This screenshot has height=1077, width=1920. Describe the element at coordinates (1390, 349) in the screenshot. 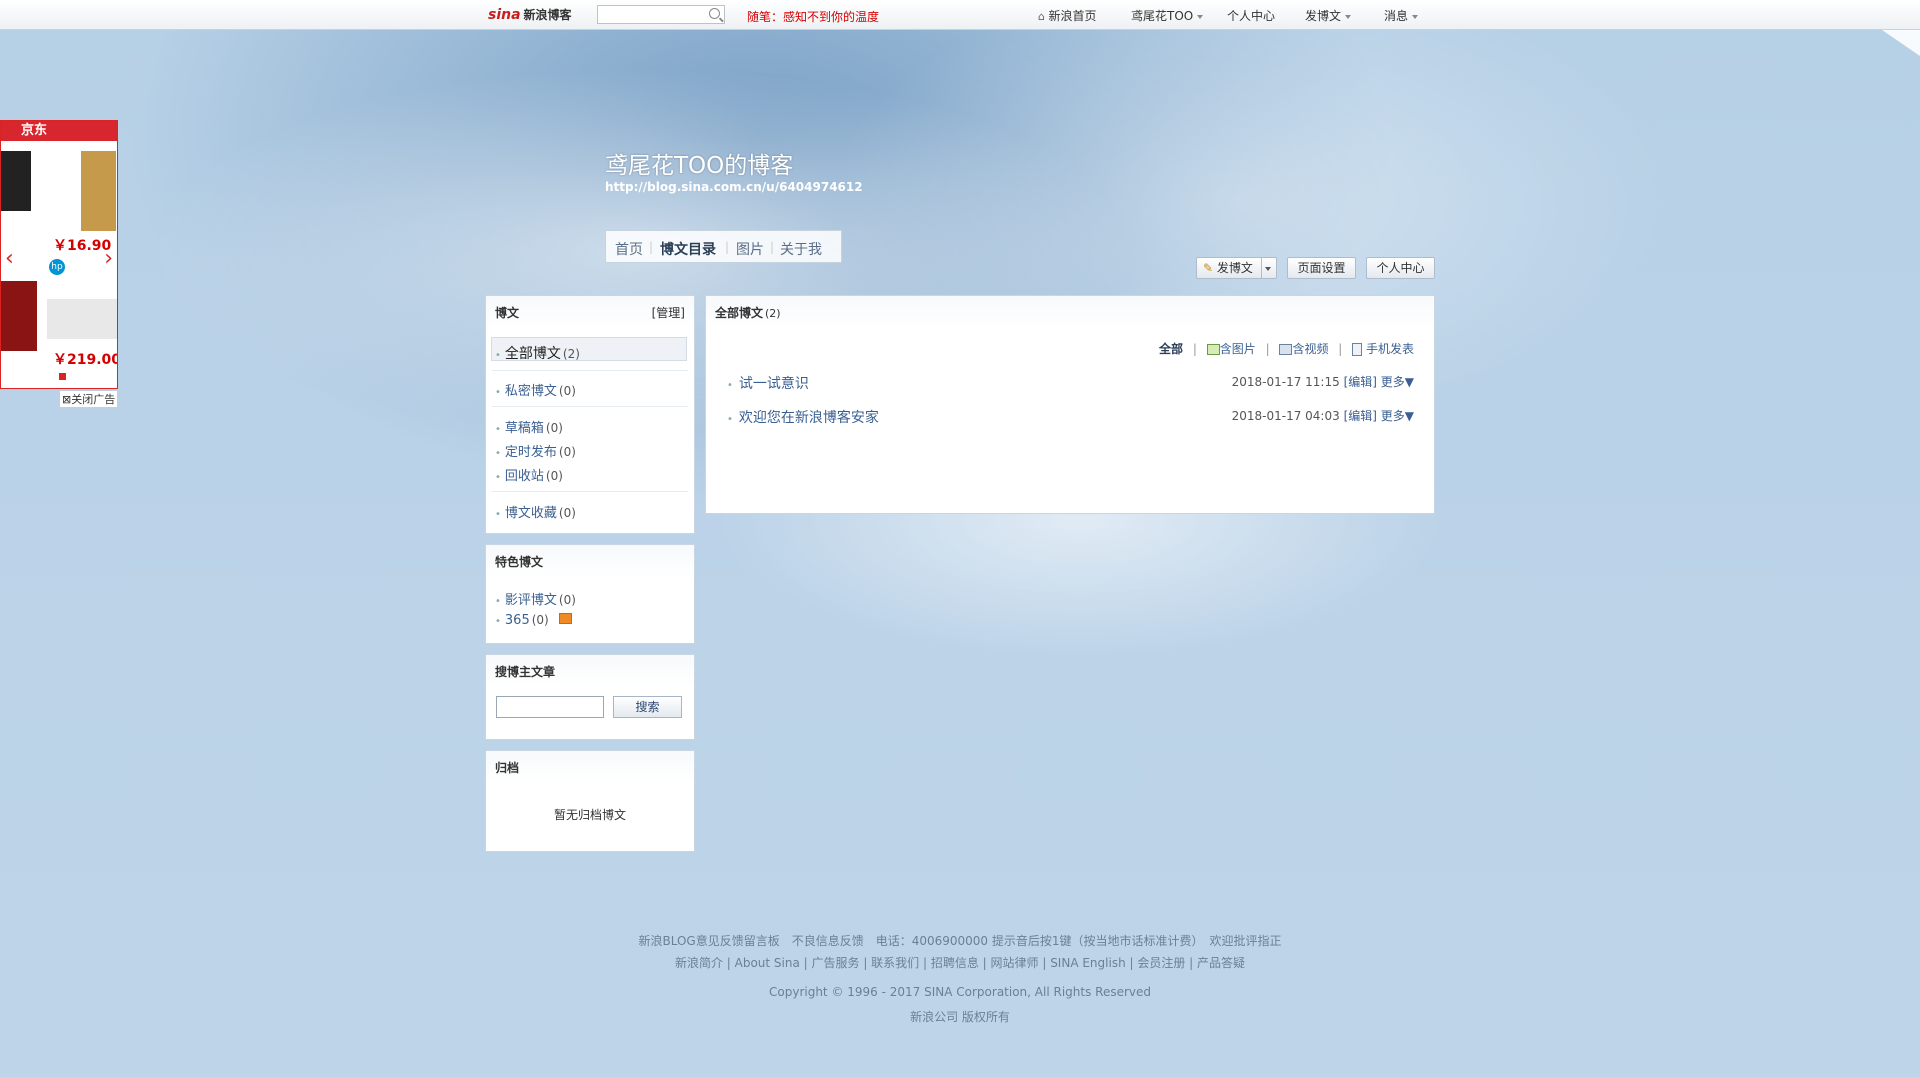

I see `filter-mobile-posts: 手机发表` at that location.